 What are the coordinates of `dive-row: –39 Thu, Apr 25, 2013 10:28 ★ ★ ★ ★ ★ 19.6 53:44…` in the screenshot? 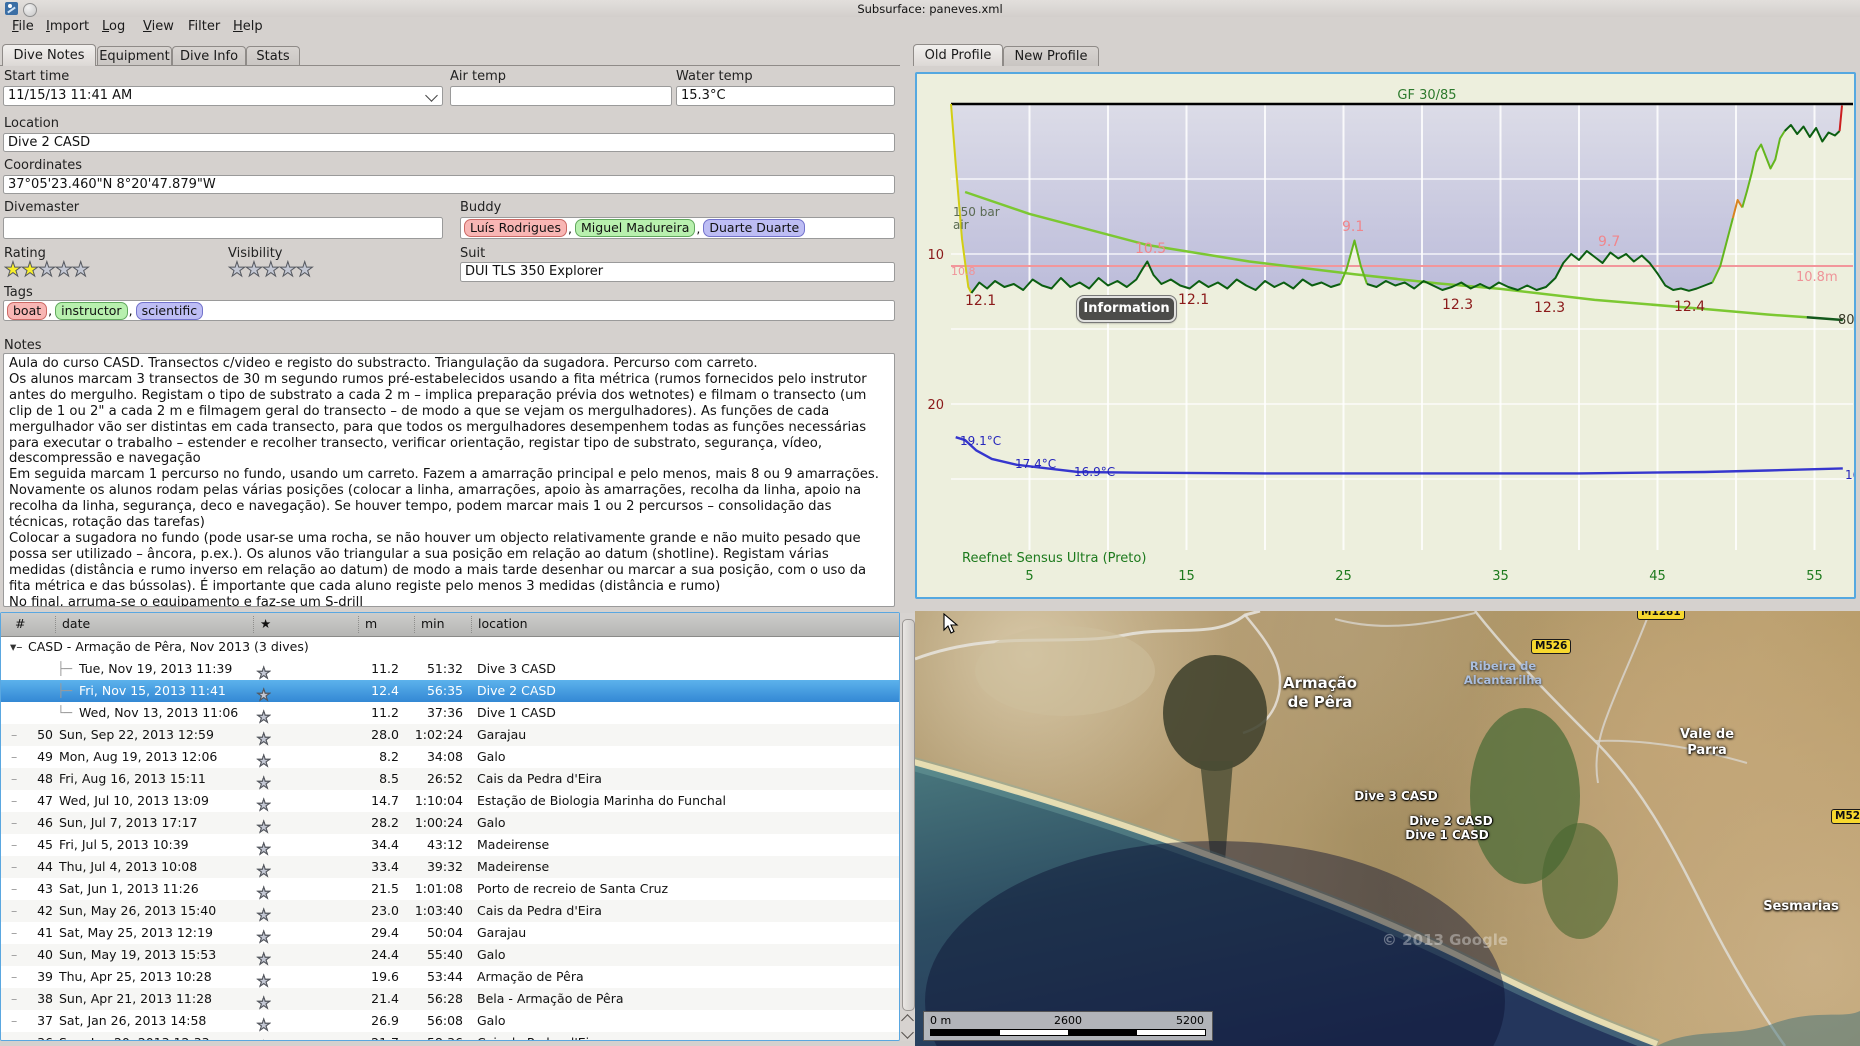 It's located at (450, 978).